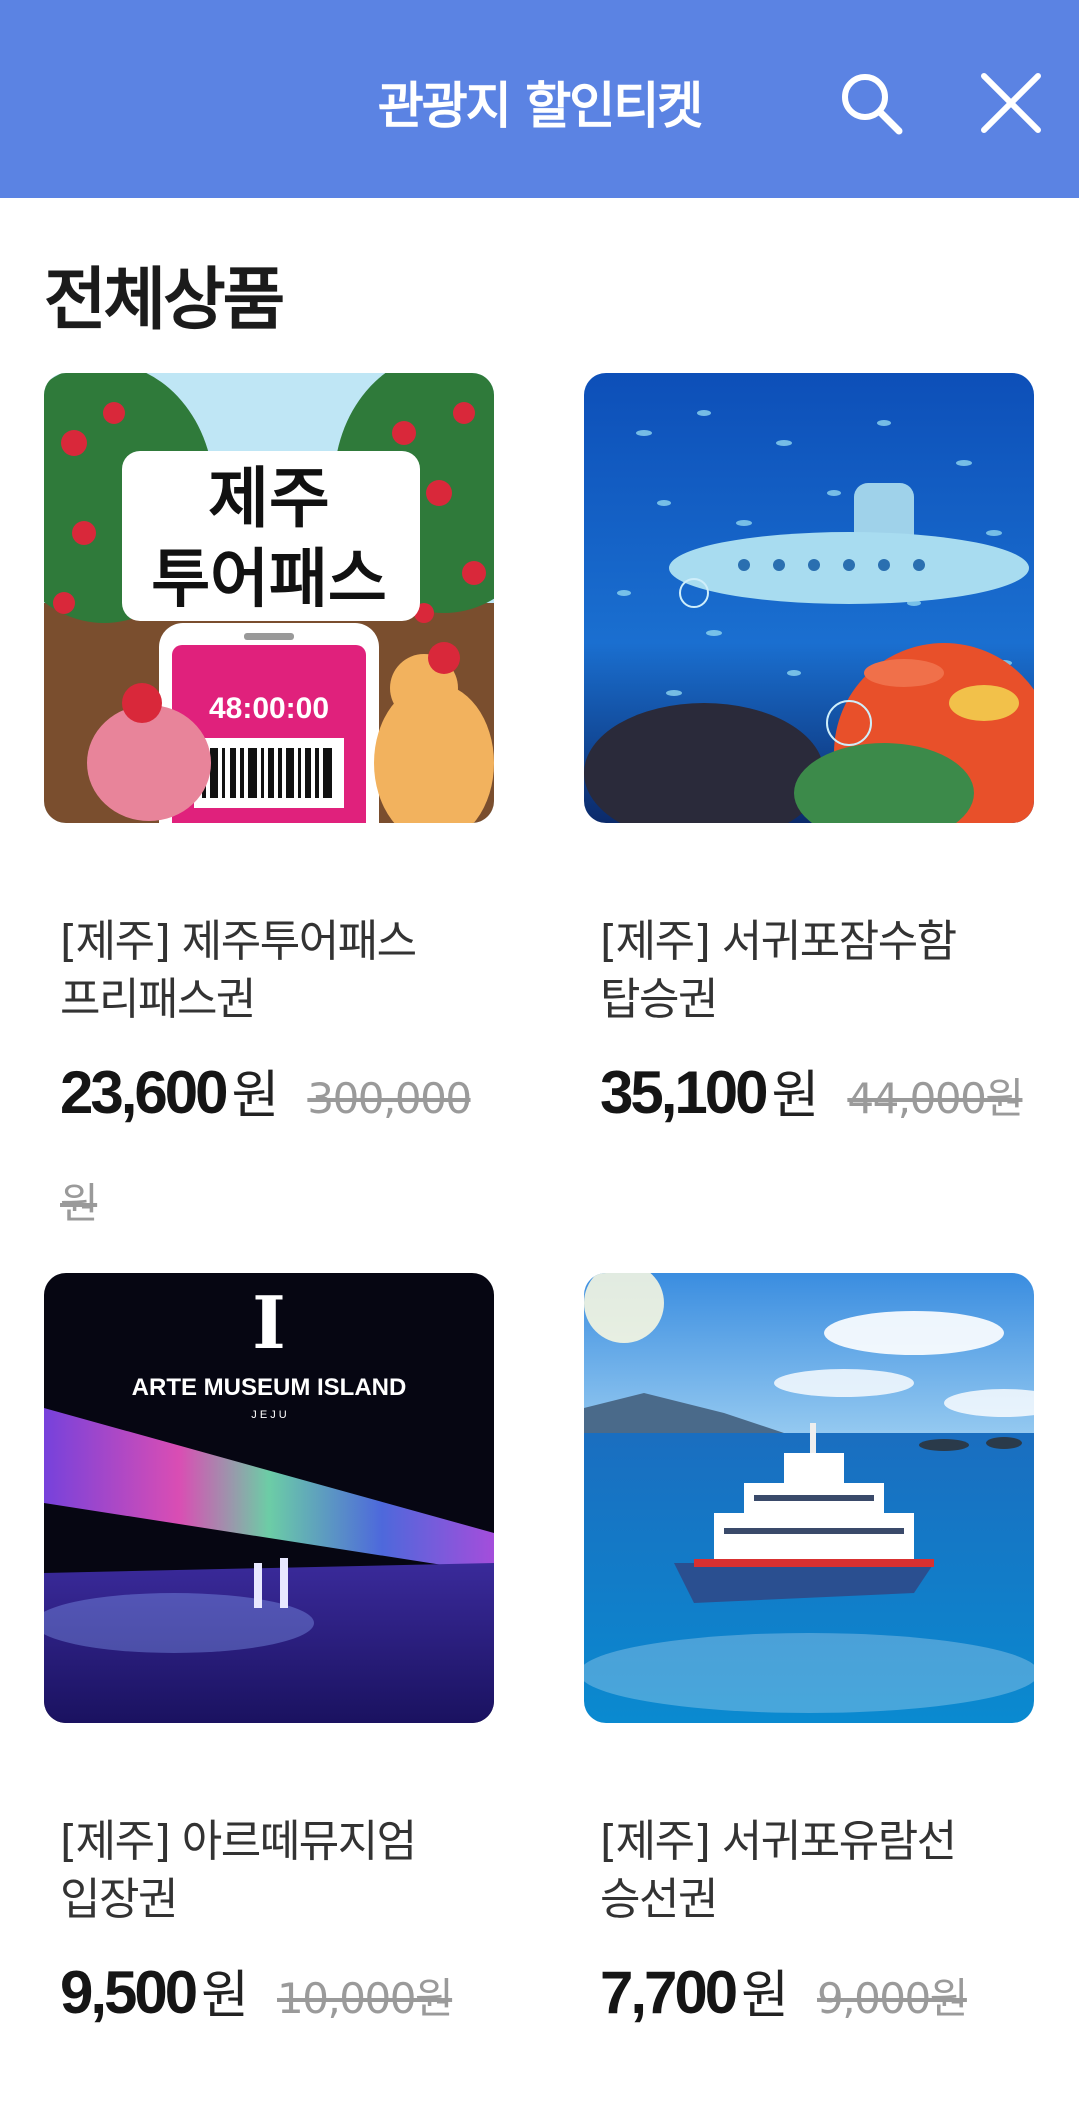 Image resolution: width=1079 pixels, height=2119 pixels. I want to click on product-image: 48:00:00 제주 투어패스, so click(269, 598).